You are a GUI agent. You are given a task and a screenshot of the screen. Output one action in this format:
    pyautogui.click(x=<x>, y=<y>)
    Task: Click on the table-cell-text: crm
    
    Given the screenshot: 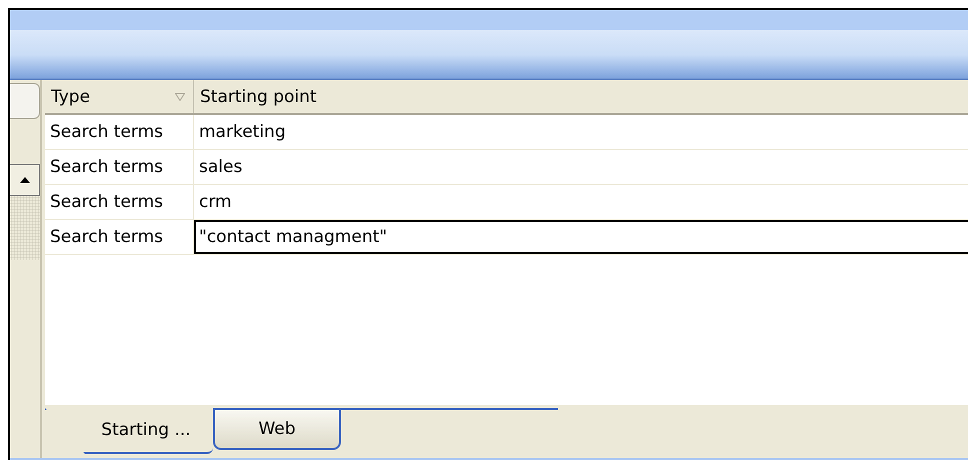 What is the action you would take?
    pyautogui.click(x=215, y=202)
    